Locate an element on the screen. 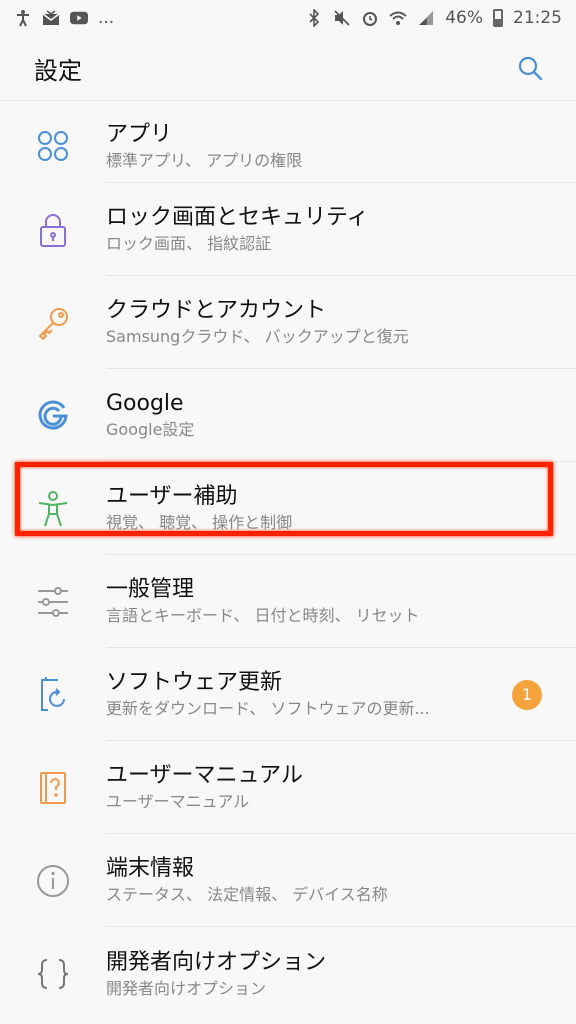 This screenshot has width=576, height=1024. mute-icon is located at coordinates (342, 18).